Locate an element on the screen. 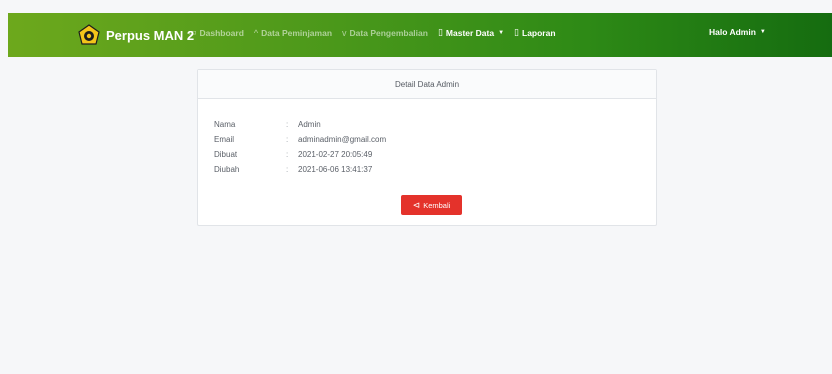  chevron-down-icon: v is located at coordinates (344, 32).